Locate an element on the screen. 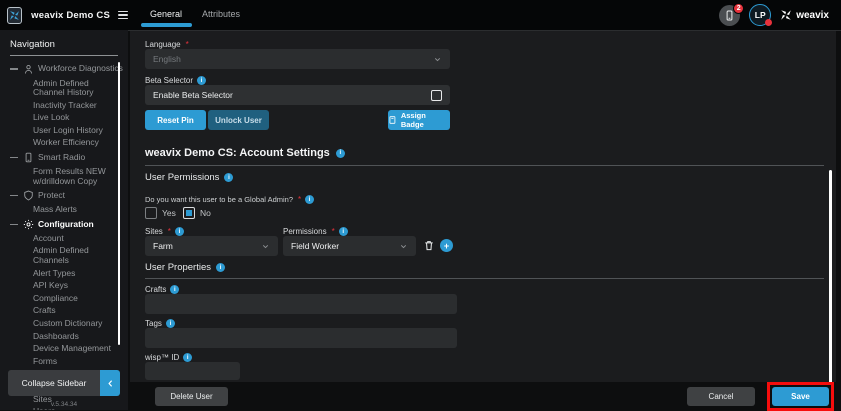 This screenshot has height=411, width=841. save-highlight-annotation: Save is located at coordinates (800, 396).